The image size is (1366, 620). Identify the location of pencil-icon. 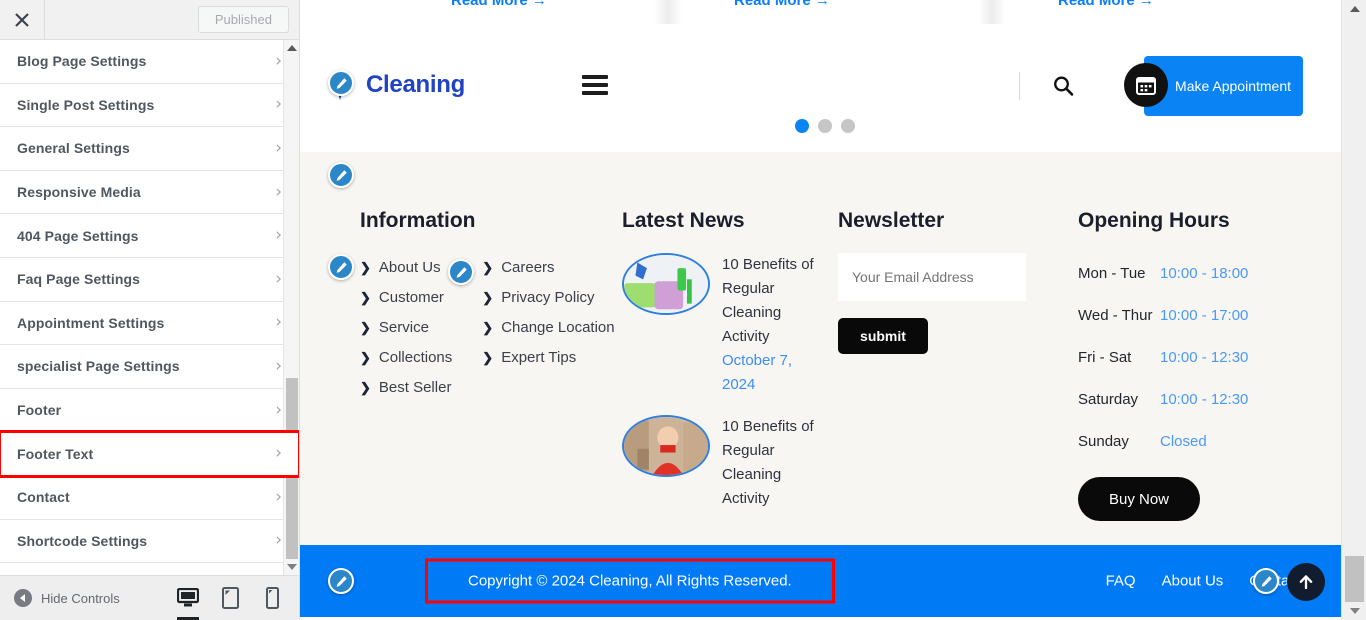
(341, 175).